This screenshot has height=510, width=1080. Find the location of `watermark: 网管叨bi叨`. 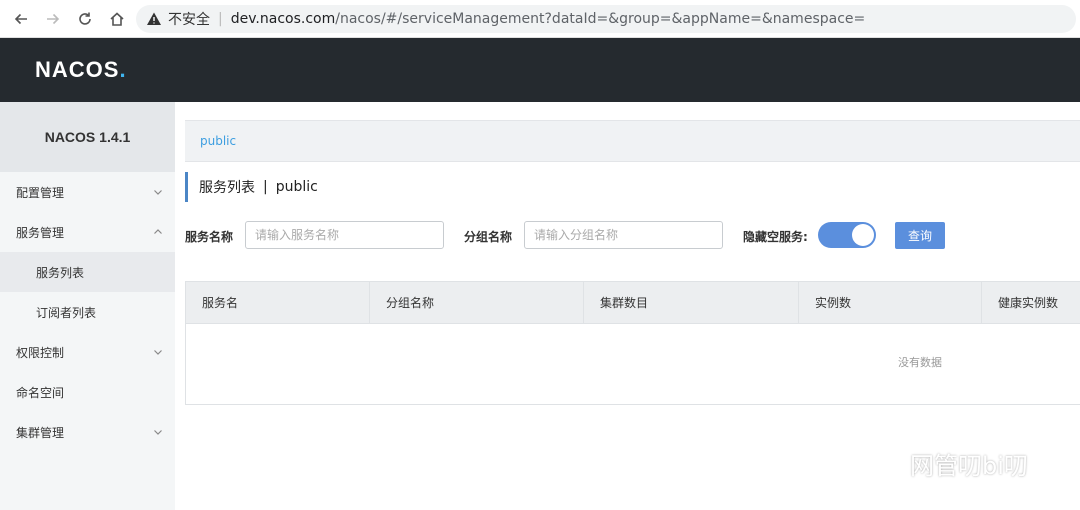

watermark: 网管叨bi叨 is located at coordinates (944, 463).